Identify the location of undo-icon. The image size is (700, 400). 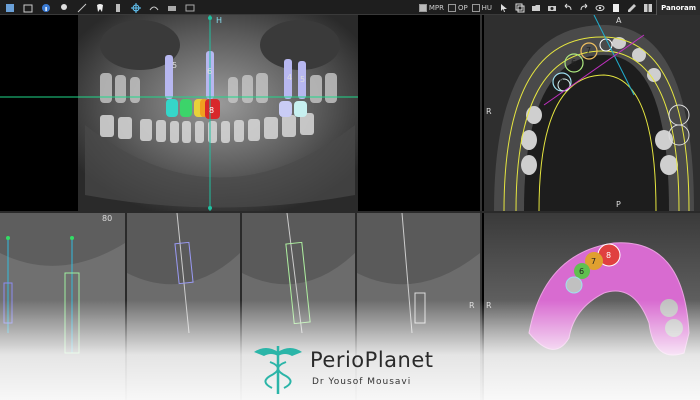
(568, 8).